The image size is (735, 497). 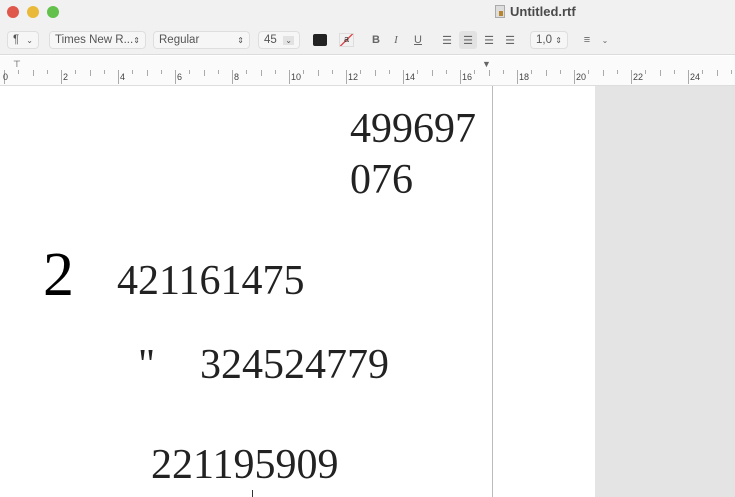 What do you see at coordinates (500, 11) in the screenshot?
I see `document-icon` at bounding box center [500, 11].